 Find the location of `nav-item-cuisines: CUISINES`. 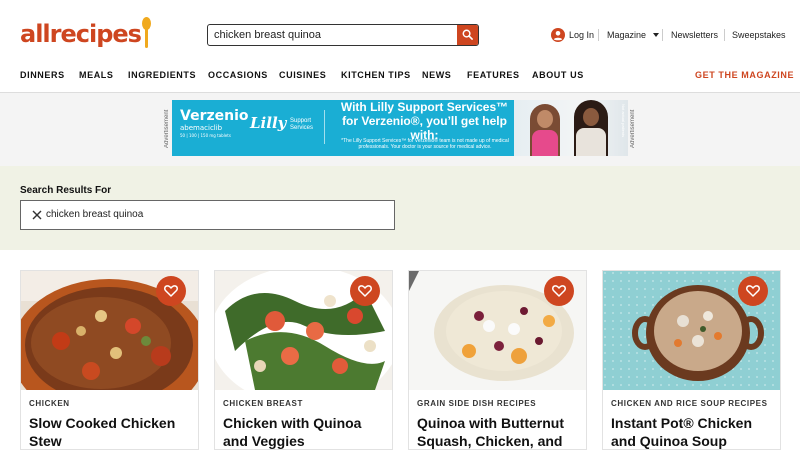

nav-item-cuisines: CUISINES is located at coordinates (302, 75).